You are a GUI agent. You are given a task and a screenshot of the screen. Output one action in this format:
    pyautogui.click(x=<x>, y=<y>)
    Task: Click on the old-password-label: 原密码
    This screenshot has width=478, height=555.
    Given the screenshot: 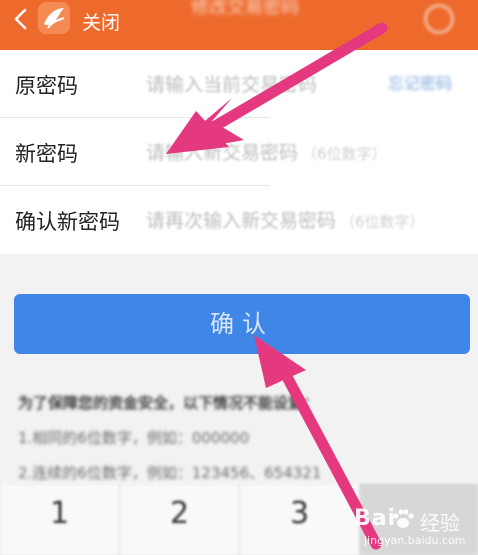 What is the action you would take?
    pyautogui.click(x=46, y=86)
    